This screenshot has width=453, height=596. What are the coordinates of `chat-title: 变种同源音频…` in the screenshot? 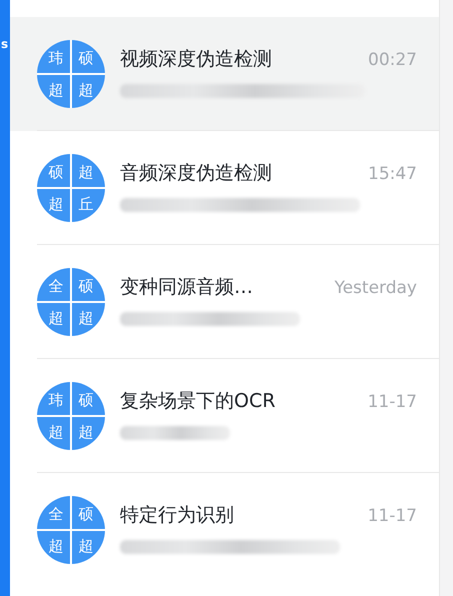 It's located at (186, 287).